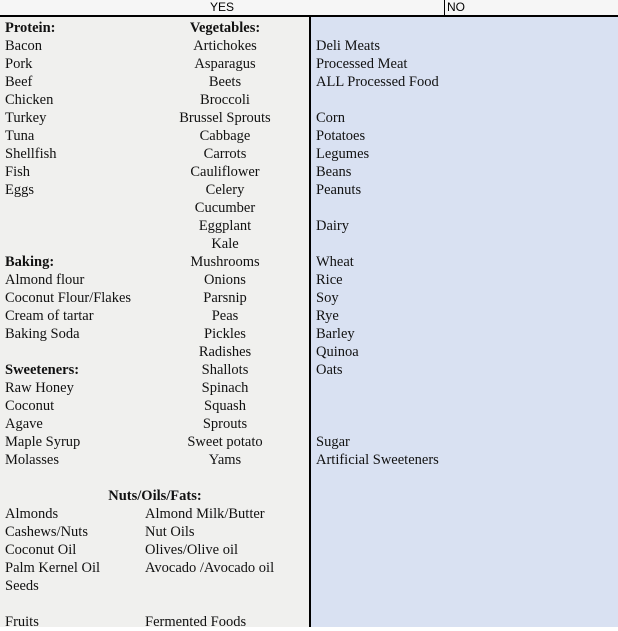  What do you see at coordinates (309, 586) in the screenshot?
I see `table-row: Seeds` at bounding box center [309, 586].